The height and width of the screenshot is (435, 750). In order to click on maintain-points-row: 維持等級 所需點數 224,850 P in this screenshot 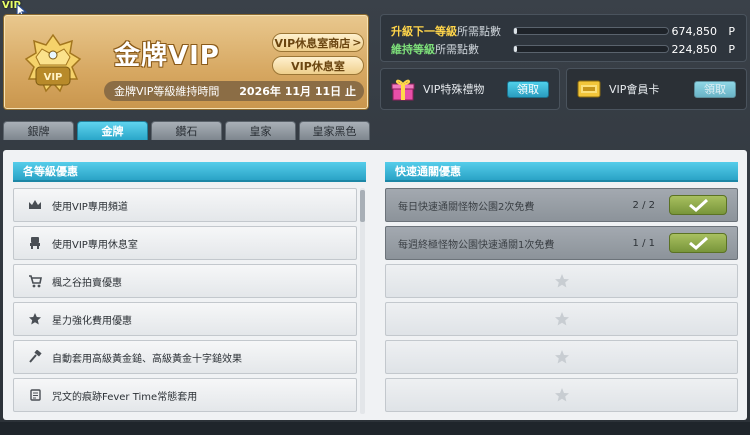, I will do `click(566, 49)`.